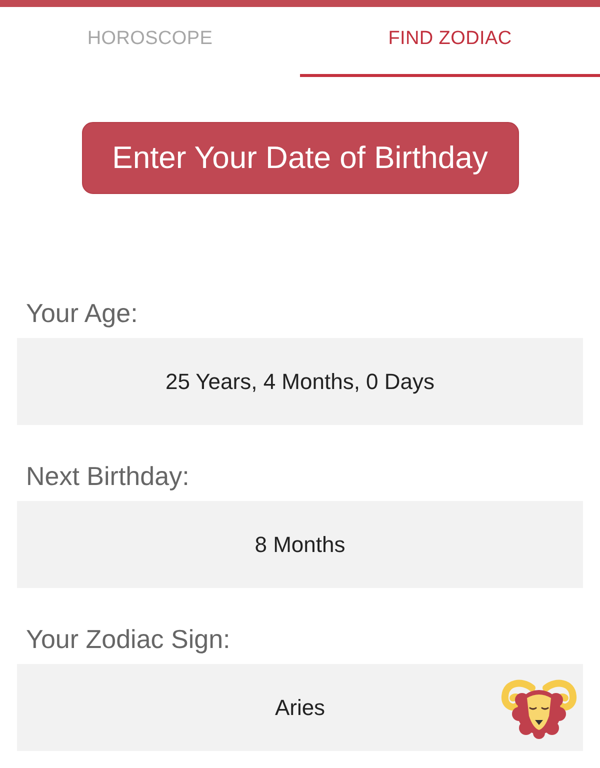 This screenshot has width=600, height=768. Describe the element at coordinates (450, 42) in the screenshot. I see `tab: FIND ZODIAC` at that location.